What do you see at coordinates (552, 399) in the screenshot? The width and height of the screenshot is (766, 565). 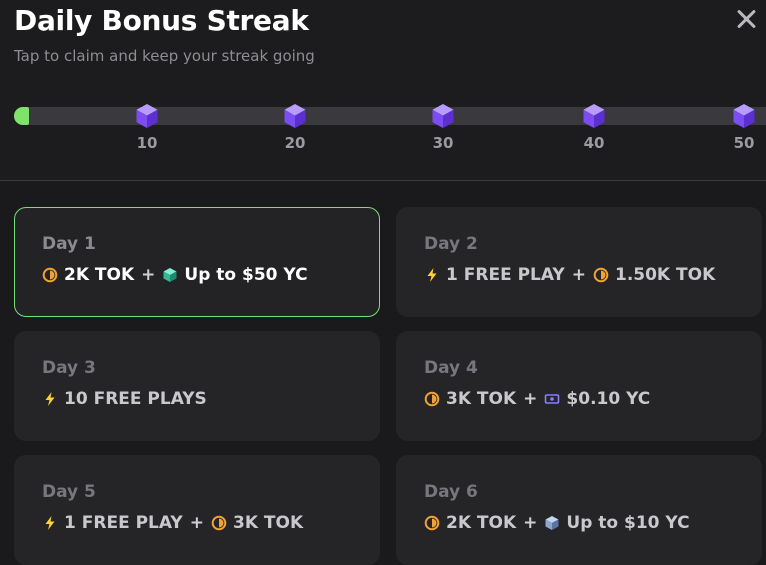 I see `cash-icon` at bounding box center [552, 399].